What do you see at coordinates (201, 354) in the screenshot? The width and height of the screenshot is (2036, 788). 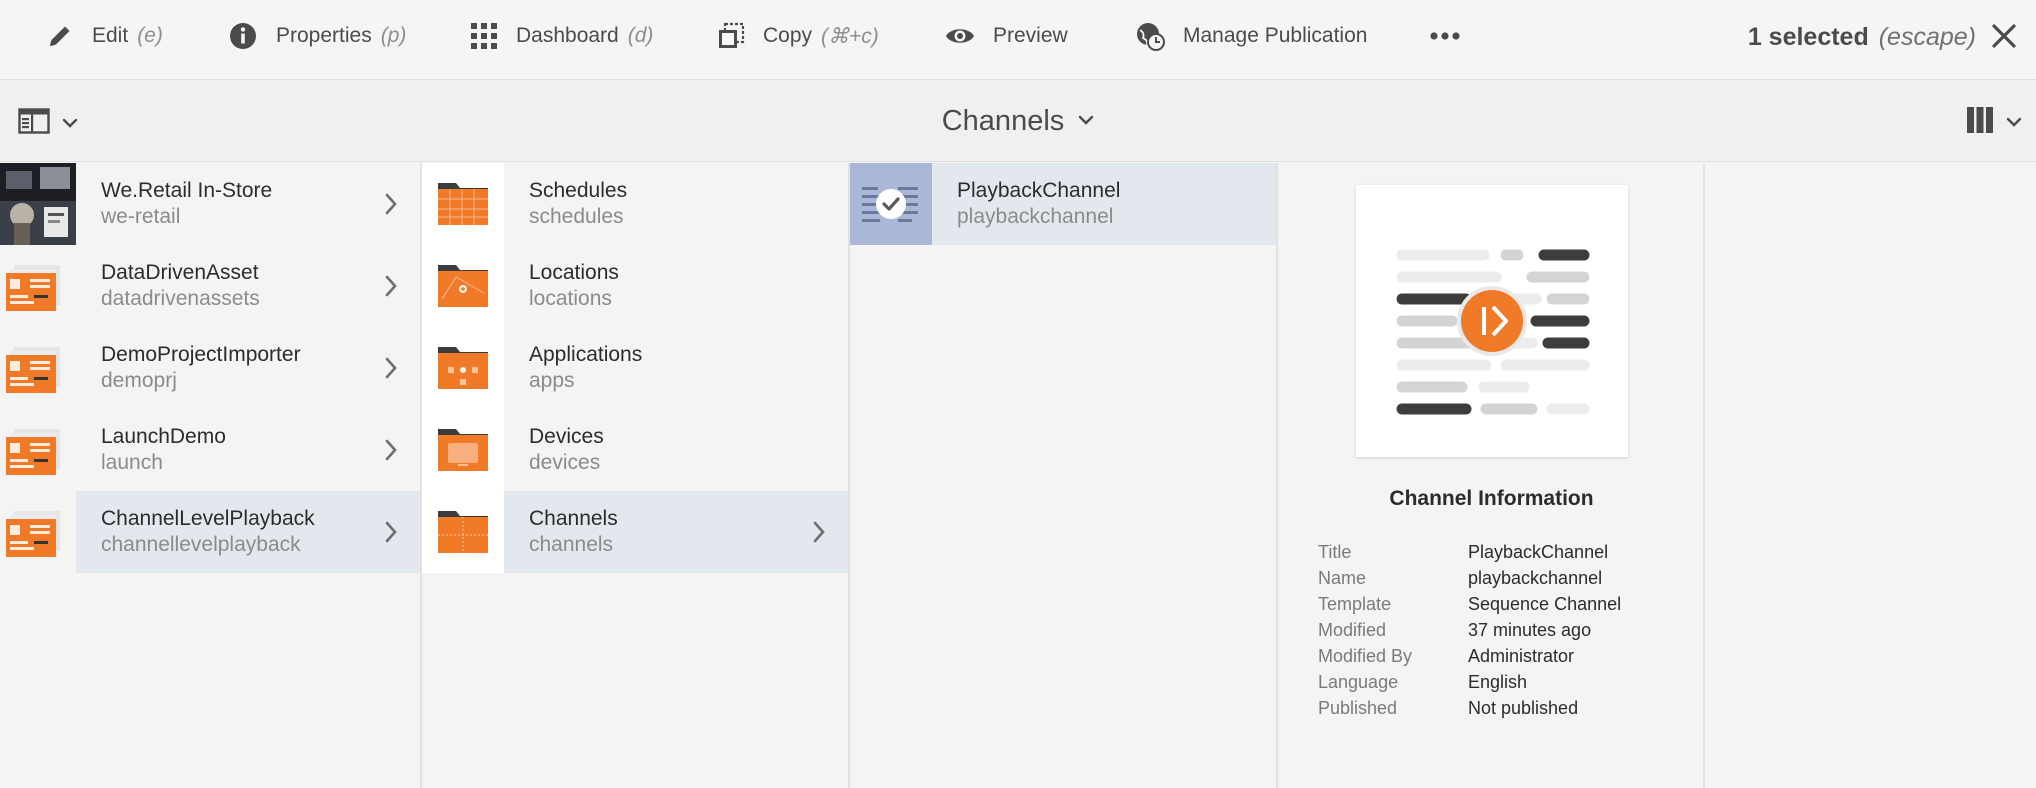 I see `item-title: DemoProjectImporter` at bounding box center [201, 354].